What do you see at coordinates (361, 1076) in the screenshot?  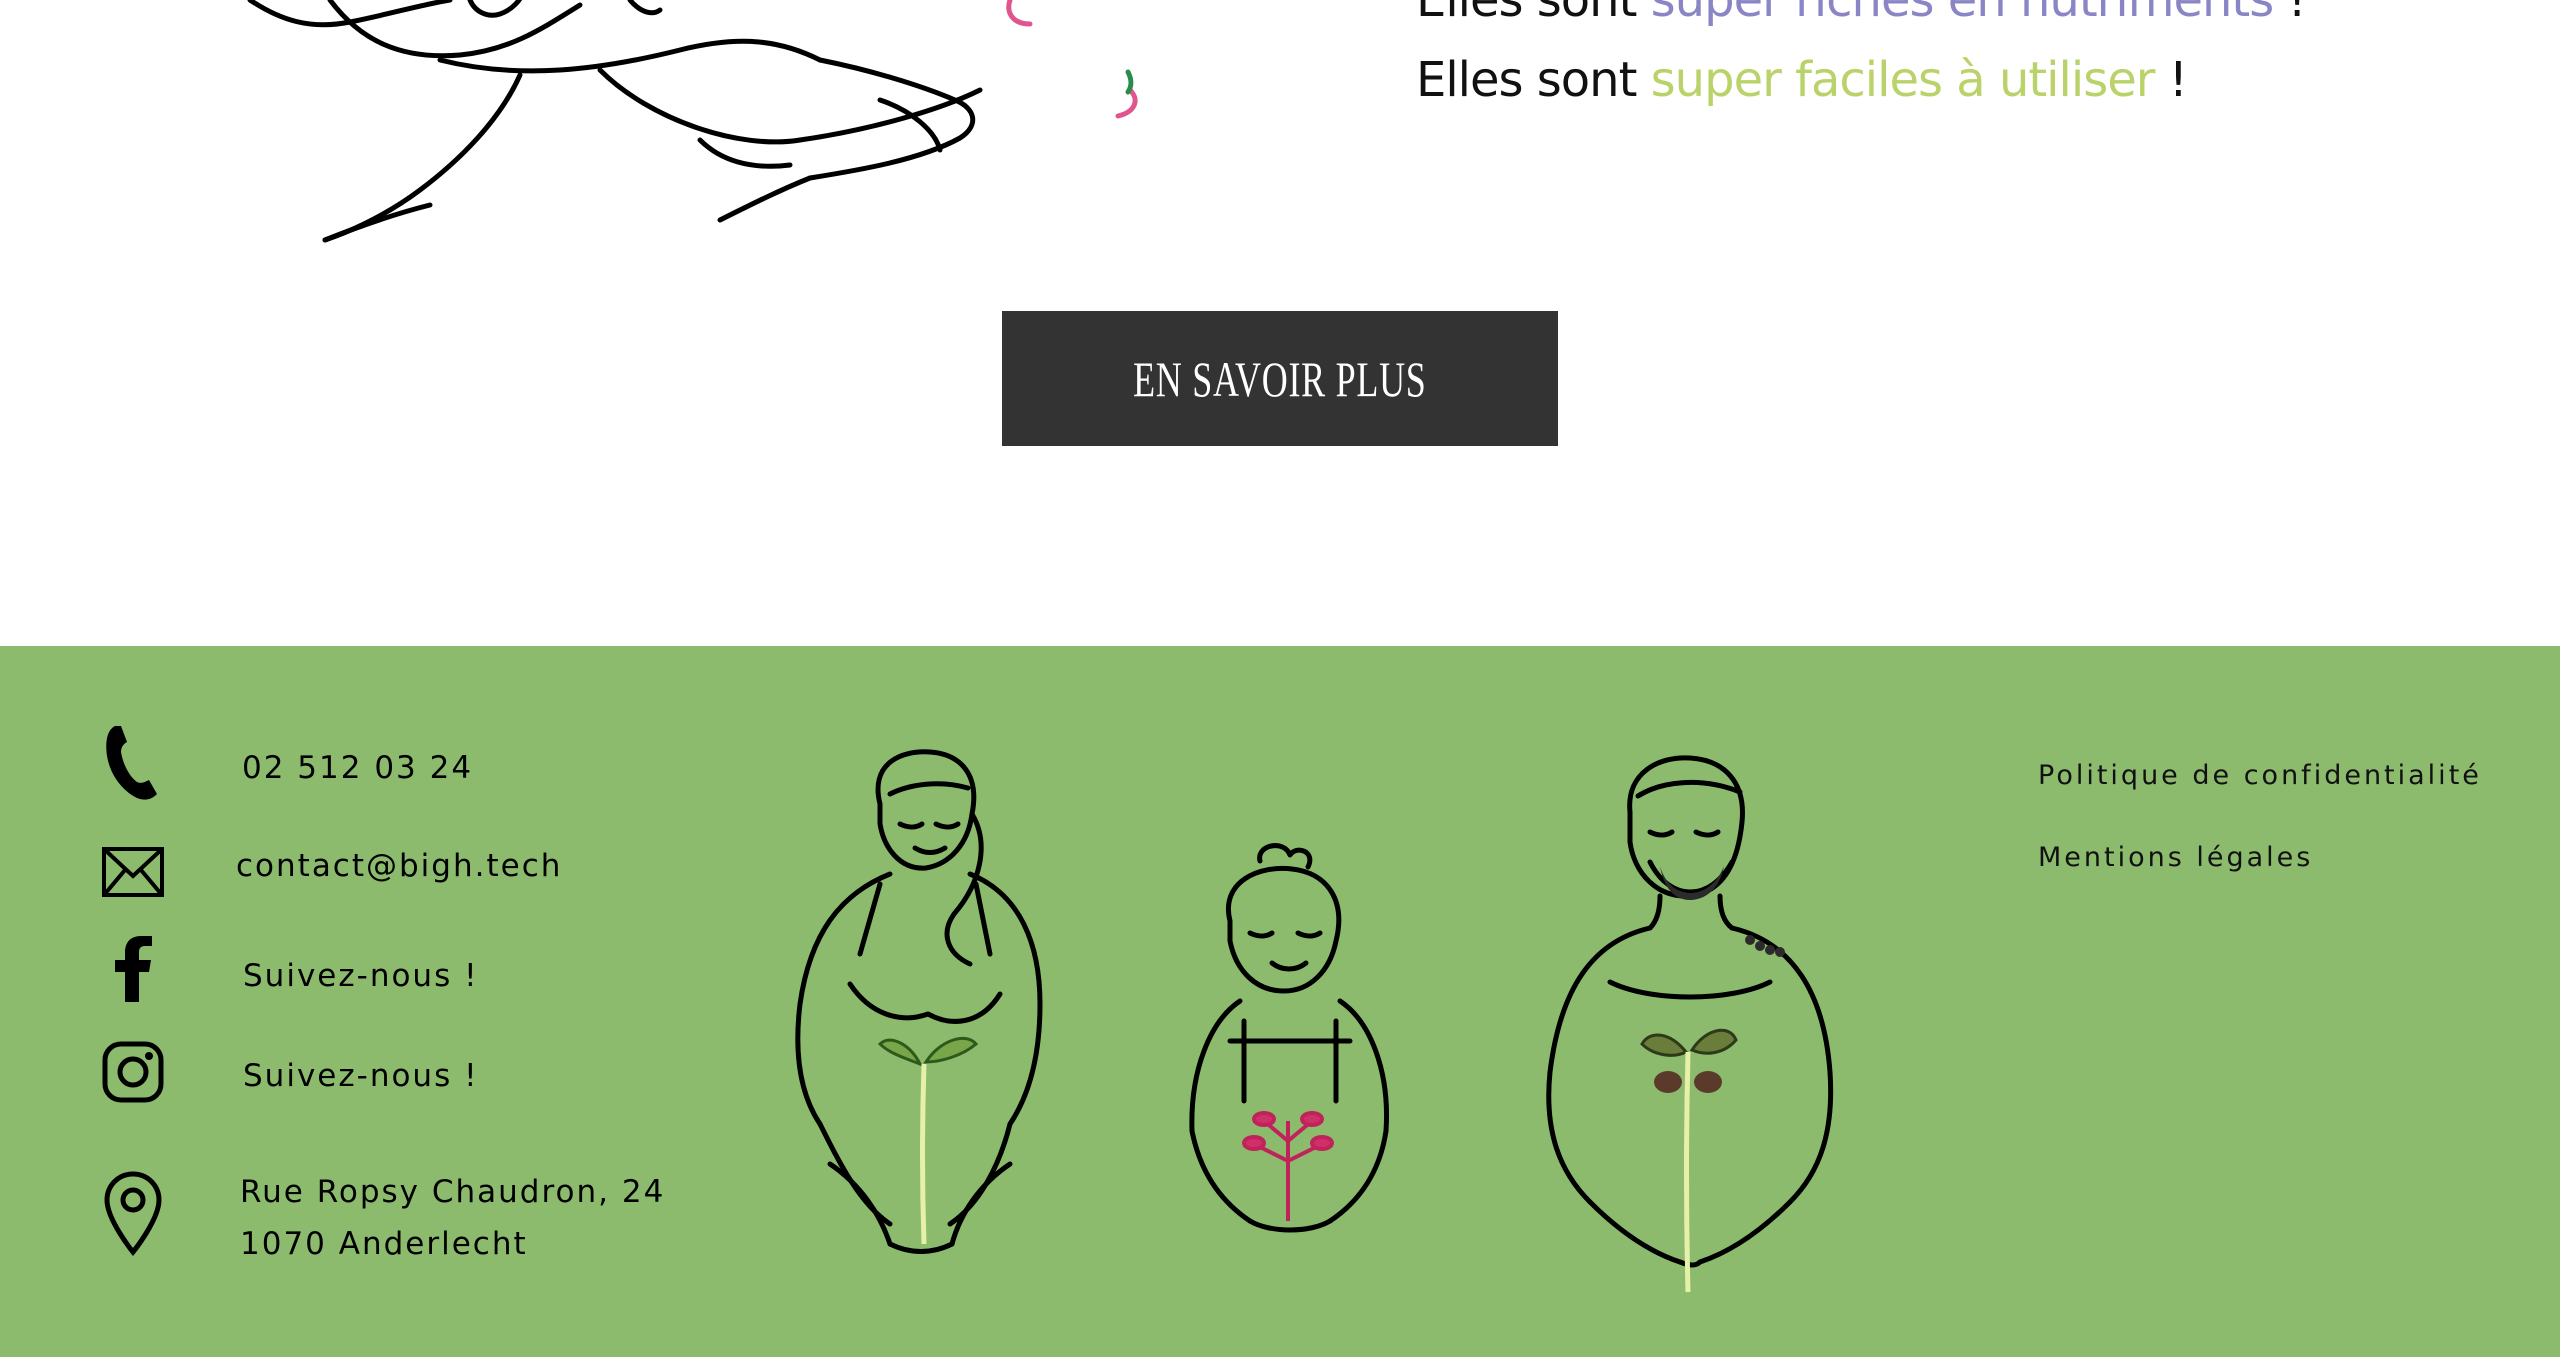 I see `instagram-link: Suivez-nous !` at bounding box center [361, 1076].